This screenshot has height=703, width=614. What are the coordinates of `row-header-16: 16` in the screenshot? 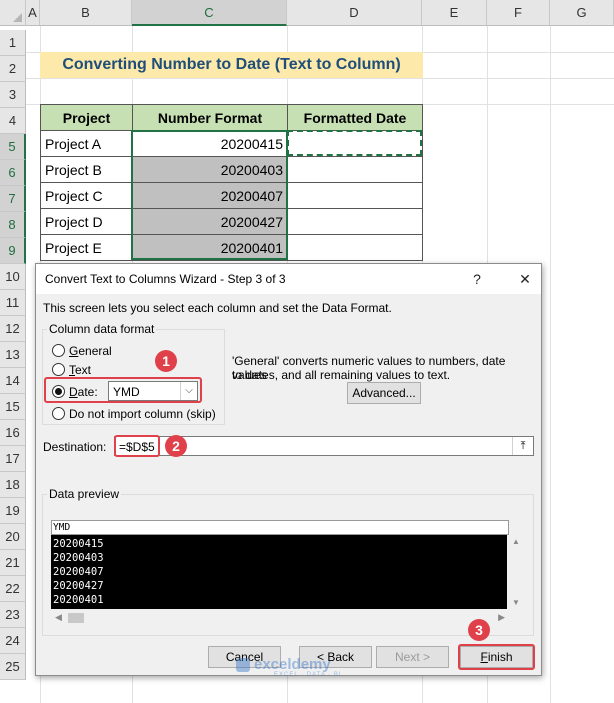 It's located at (13, 433).